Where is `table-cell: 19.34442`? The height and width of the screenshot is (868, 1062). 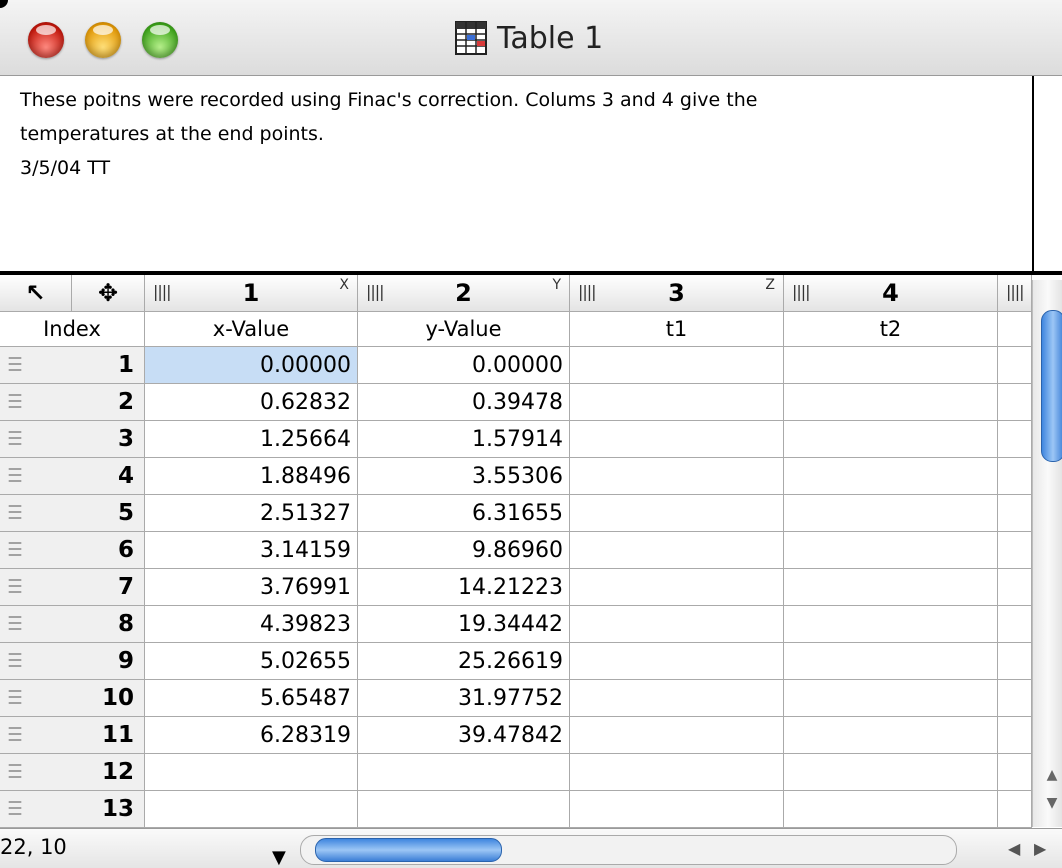
table-cell: 19.34442 is located at coordinates (464, 624).